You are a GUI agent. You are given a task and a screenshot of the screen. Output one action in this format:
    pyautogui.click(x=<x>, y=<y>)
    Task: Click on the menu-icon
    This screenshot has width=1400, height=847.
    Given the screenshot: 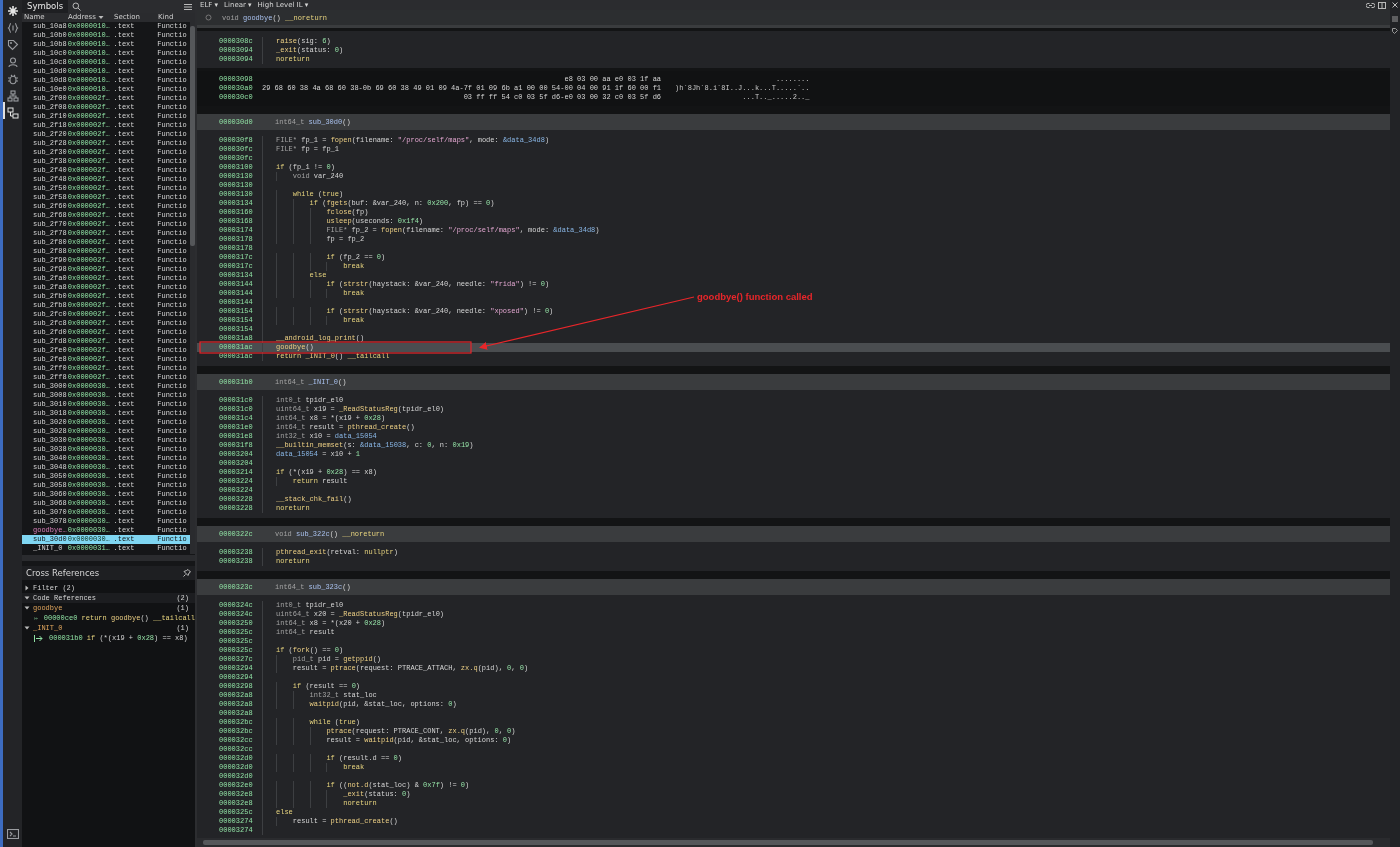 What is the action you would take?
    pyautogui.click(x=188, y=6)
    